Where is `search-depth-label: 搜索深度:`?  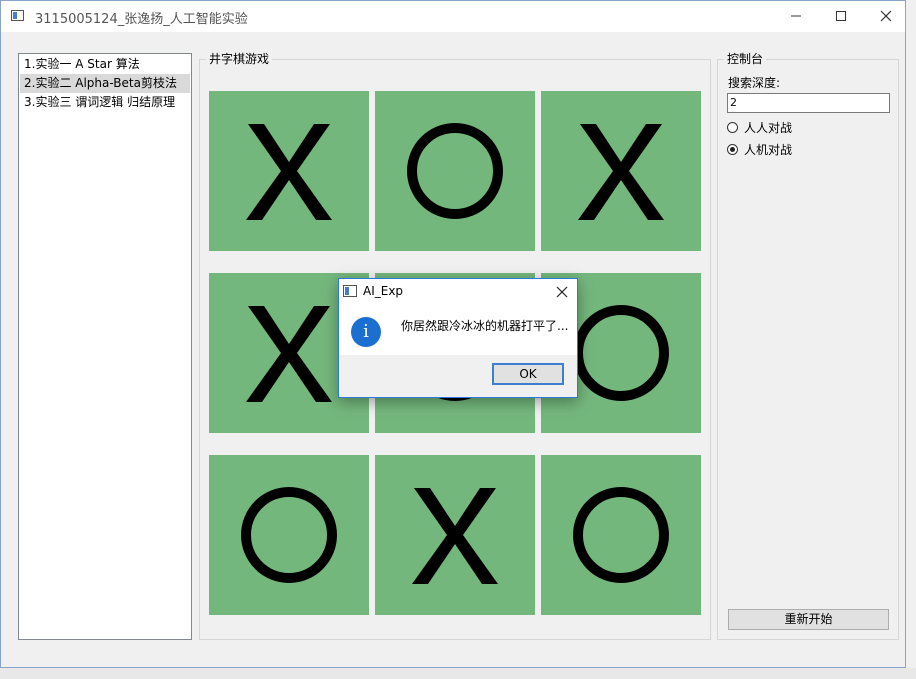 search-depth-label: 搜索深度: is located at coordinates (754, 83).